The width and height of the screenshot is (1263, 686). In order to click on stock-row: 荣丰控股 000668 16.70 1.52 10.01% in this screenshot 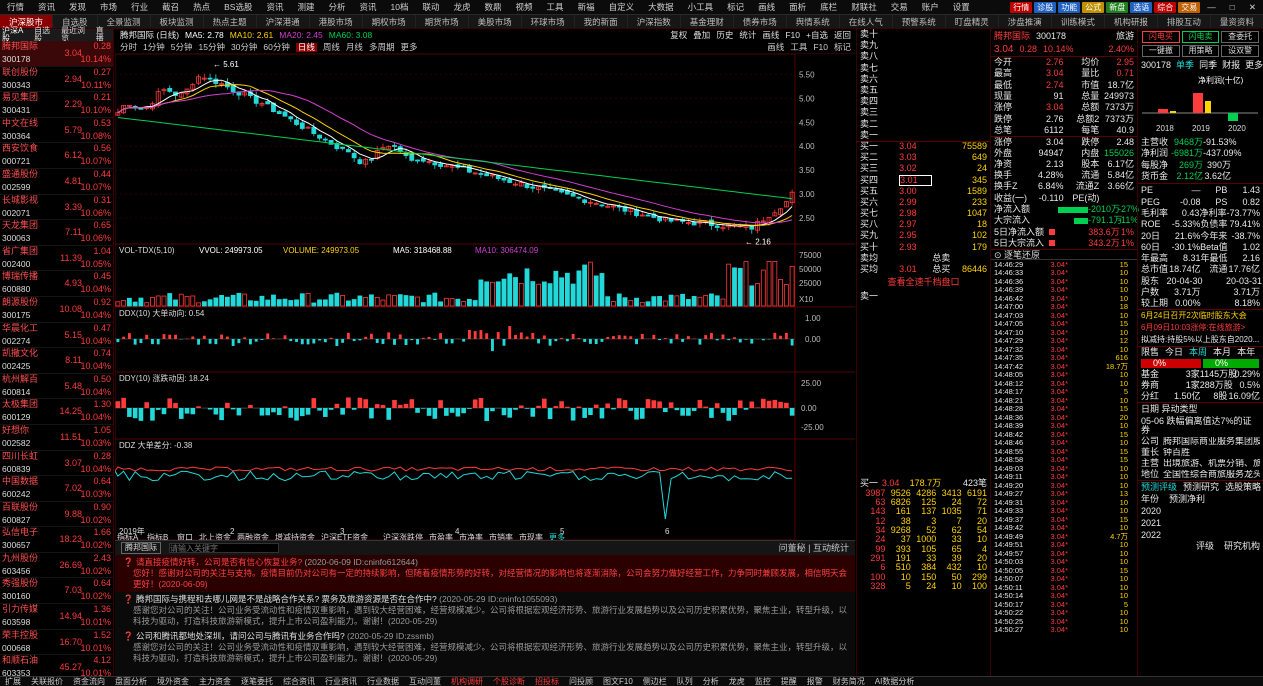, I will do `click(56, 643)`.